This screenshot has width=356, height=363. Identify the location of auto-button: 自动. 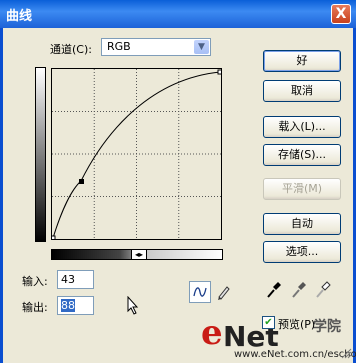
(302, 224).